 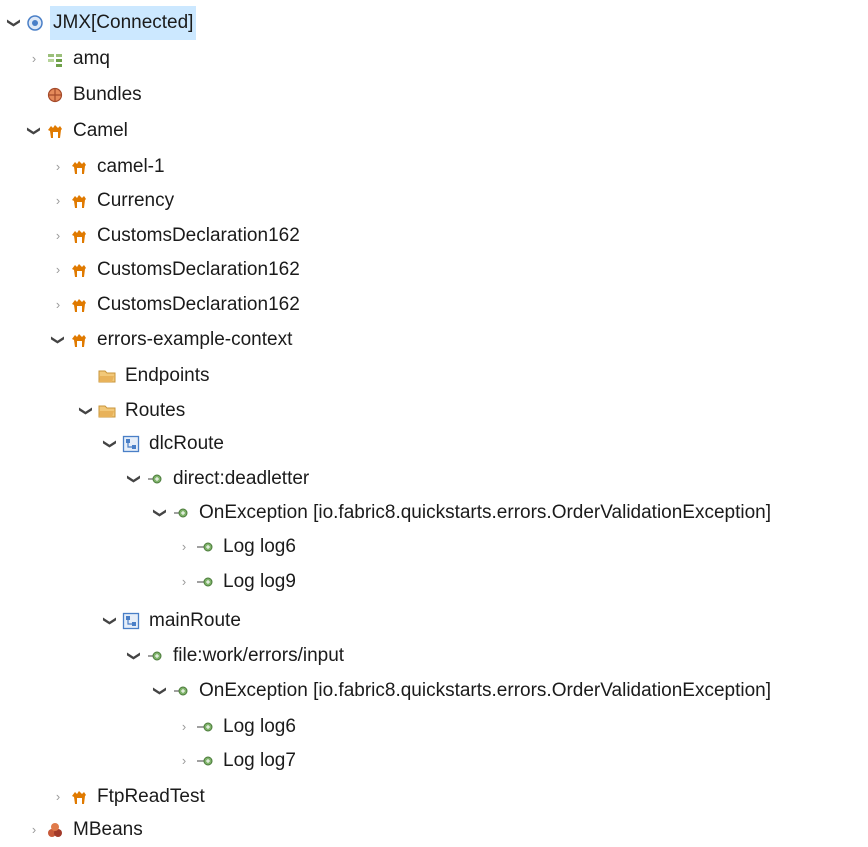 What do you see at coordinates (241, 478) in the screenshot?
I see `tree-item-label: direct:deadletter` at bounding box center [241, 478].